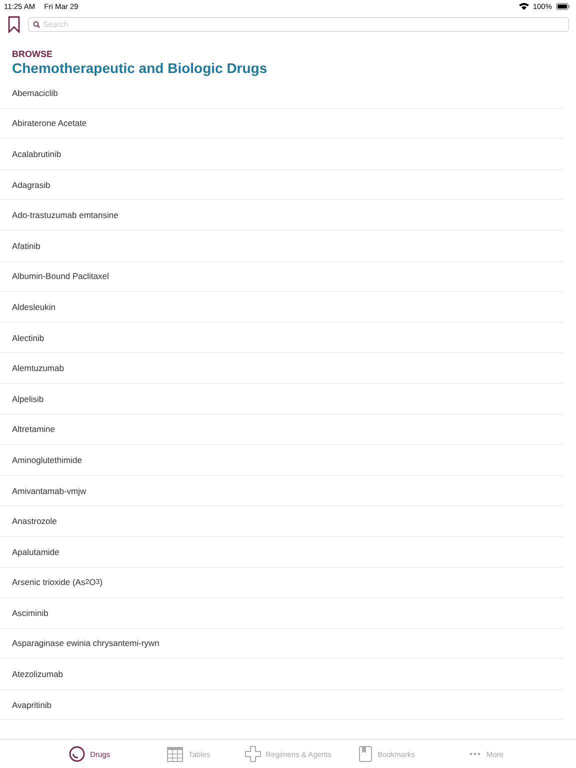 The image size is (576, 768). What do you see at coordinates (282, 521) in the screenshot?
I see `drug-list-item: Anastrozole` at bounding box center [282, 521].